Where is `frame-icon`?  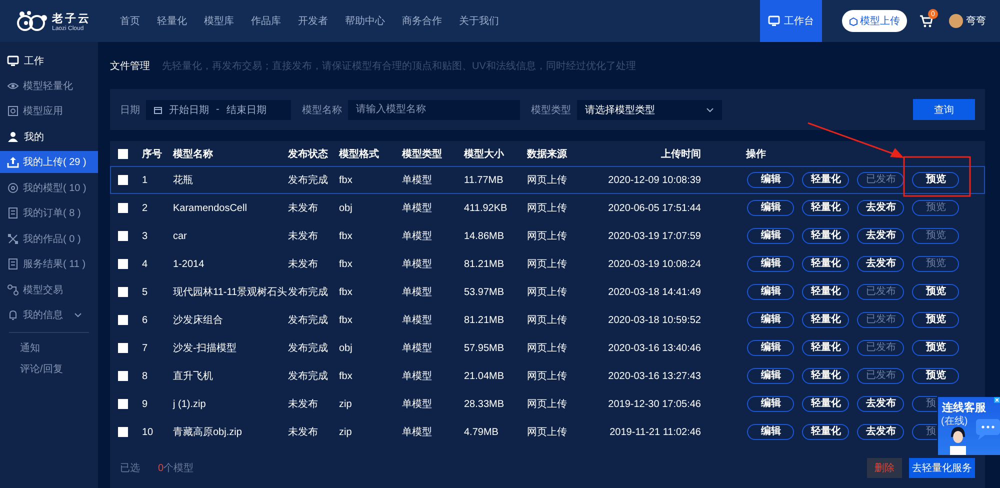
frame-icon is located at coordinates (13, 111).